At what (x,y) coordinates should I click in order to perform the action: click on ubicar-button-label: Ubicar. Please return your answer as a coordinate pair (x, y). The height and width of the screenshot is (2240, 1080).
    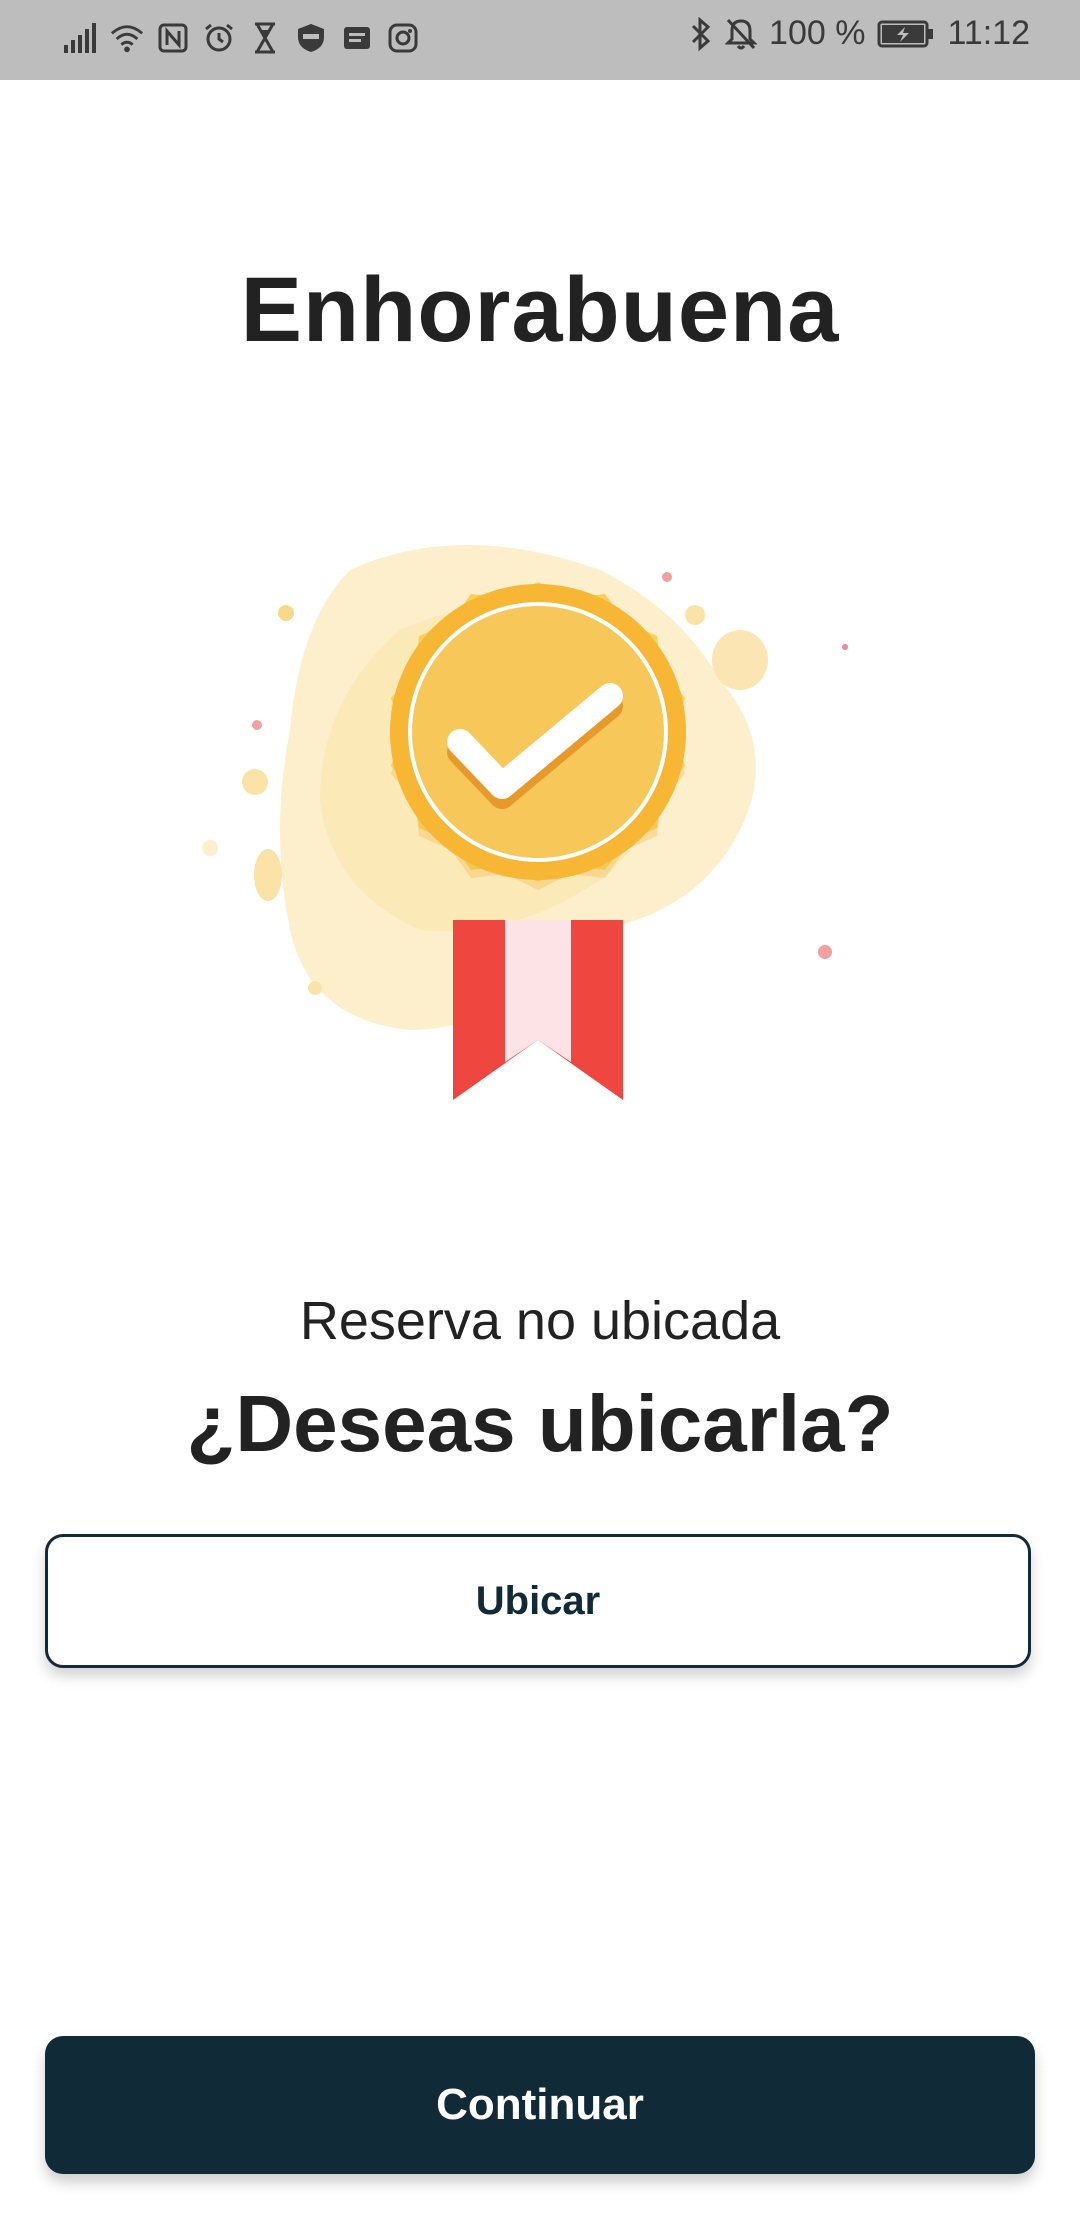
    Looking at the image, I should click on (538, 1600).